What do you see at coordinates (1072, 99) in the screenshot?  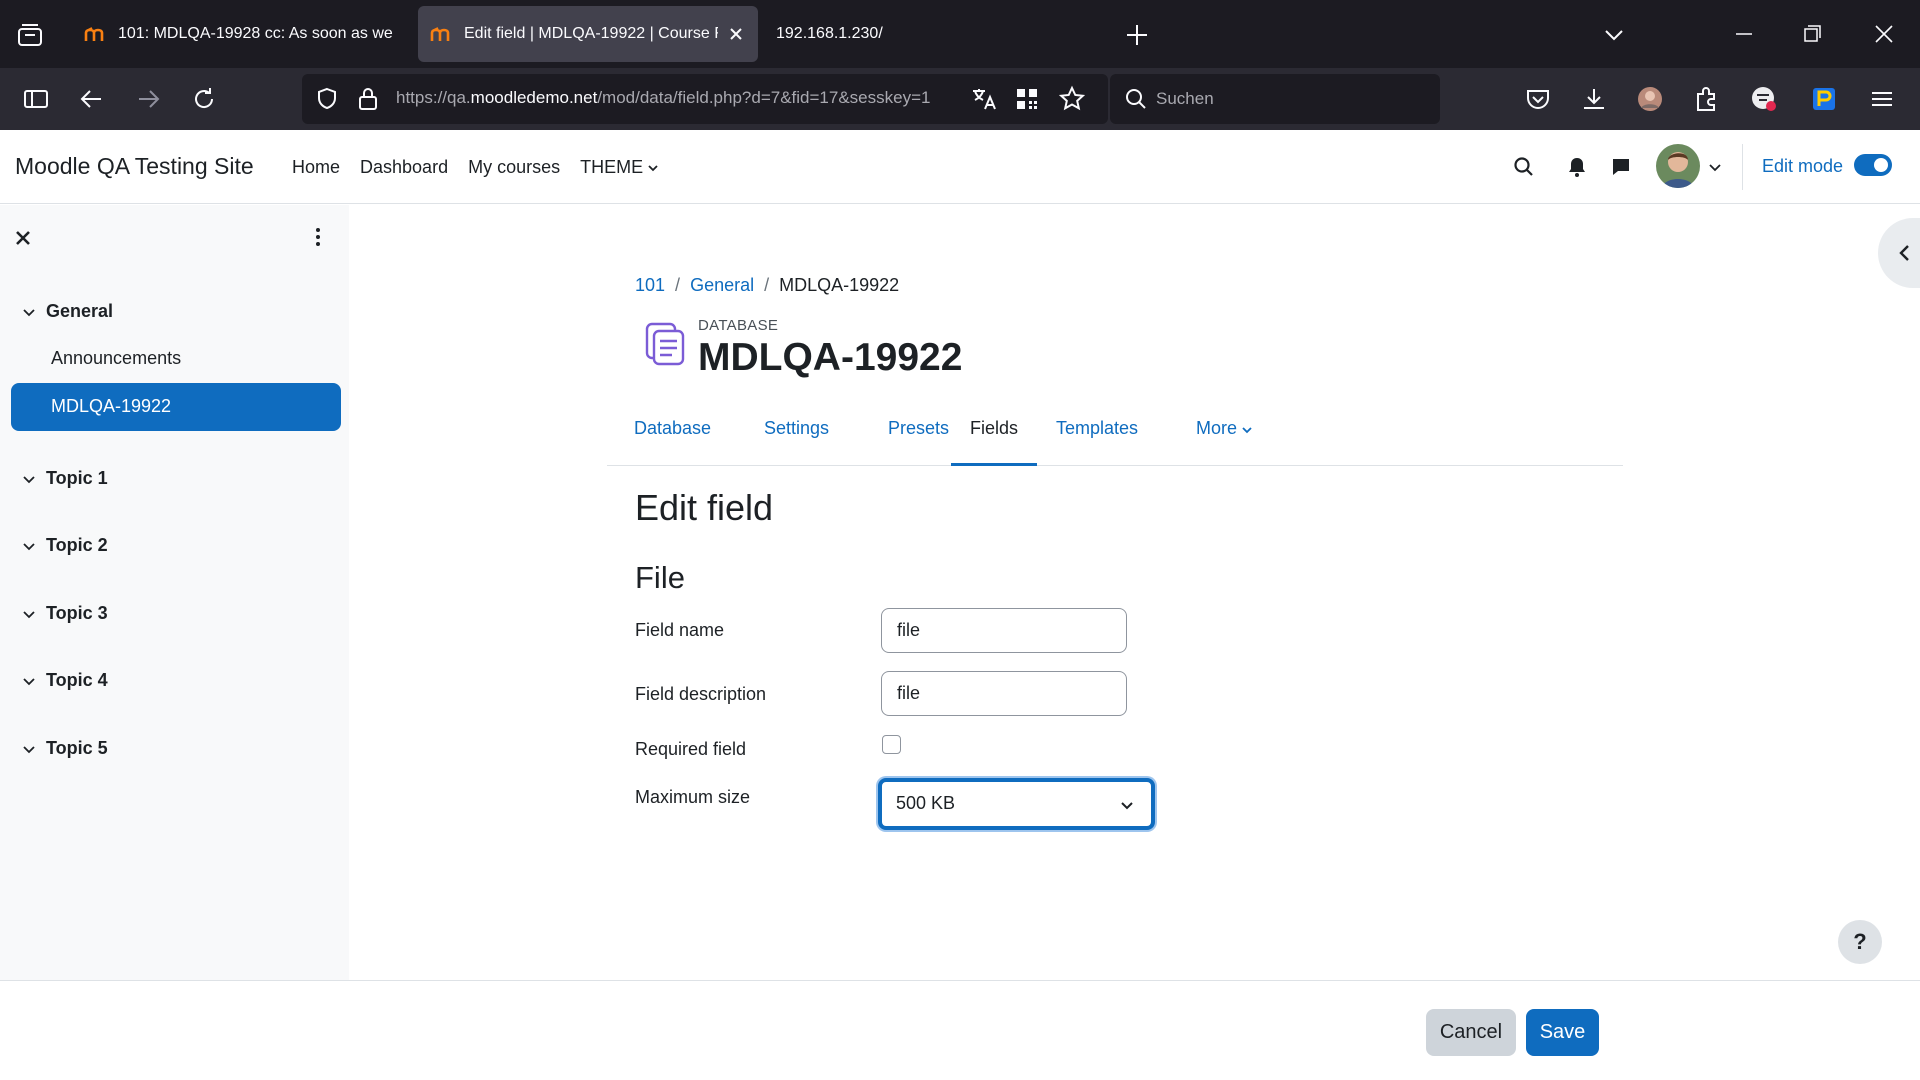 I see `bookmark-star-icon` at bounding box center [1072, 99].